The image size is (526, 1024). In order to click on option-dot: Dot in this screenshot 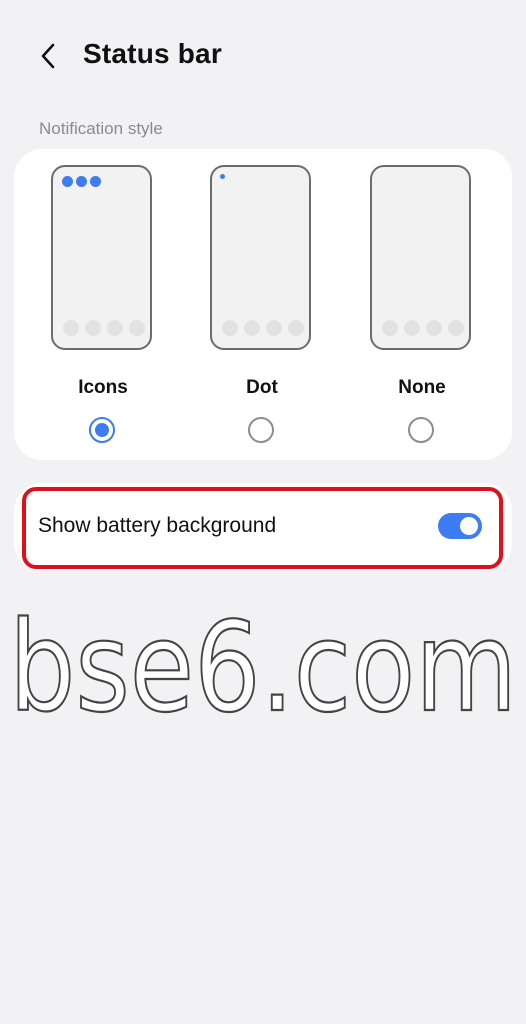, I will do `click(262, 304)`.